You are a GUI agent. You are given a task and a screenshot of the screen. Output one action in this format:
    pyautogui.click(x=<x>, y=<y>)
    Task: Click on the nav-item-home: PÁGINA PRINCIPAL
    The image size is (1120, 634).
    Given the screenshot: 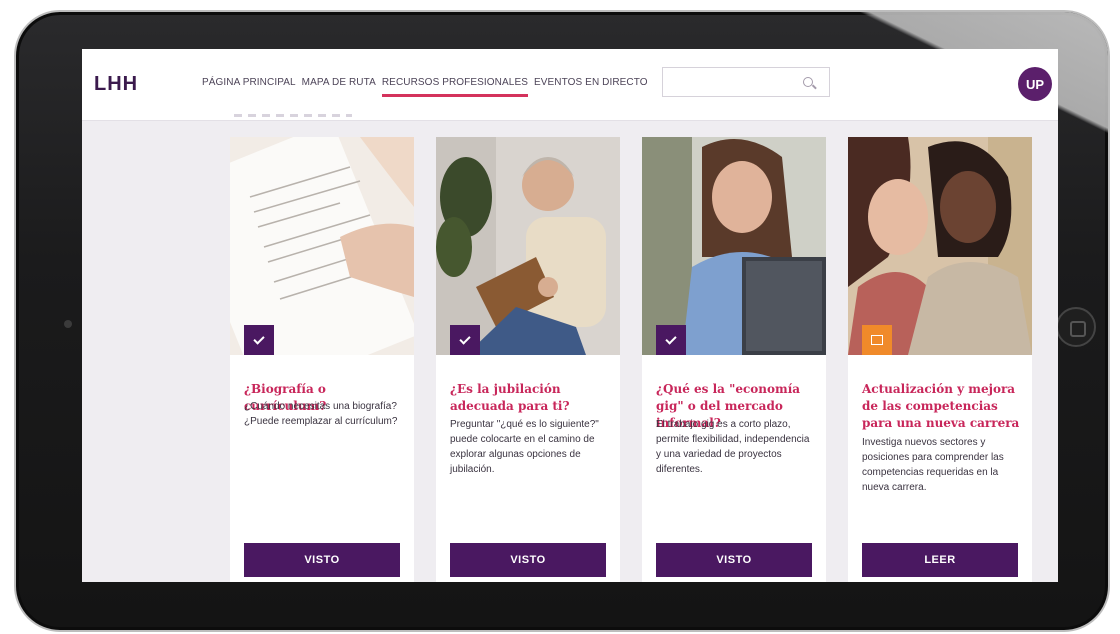 What is the action you would take?
    pyautogui.click(x=249, y=87)
    